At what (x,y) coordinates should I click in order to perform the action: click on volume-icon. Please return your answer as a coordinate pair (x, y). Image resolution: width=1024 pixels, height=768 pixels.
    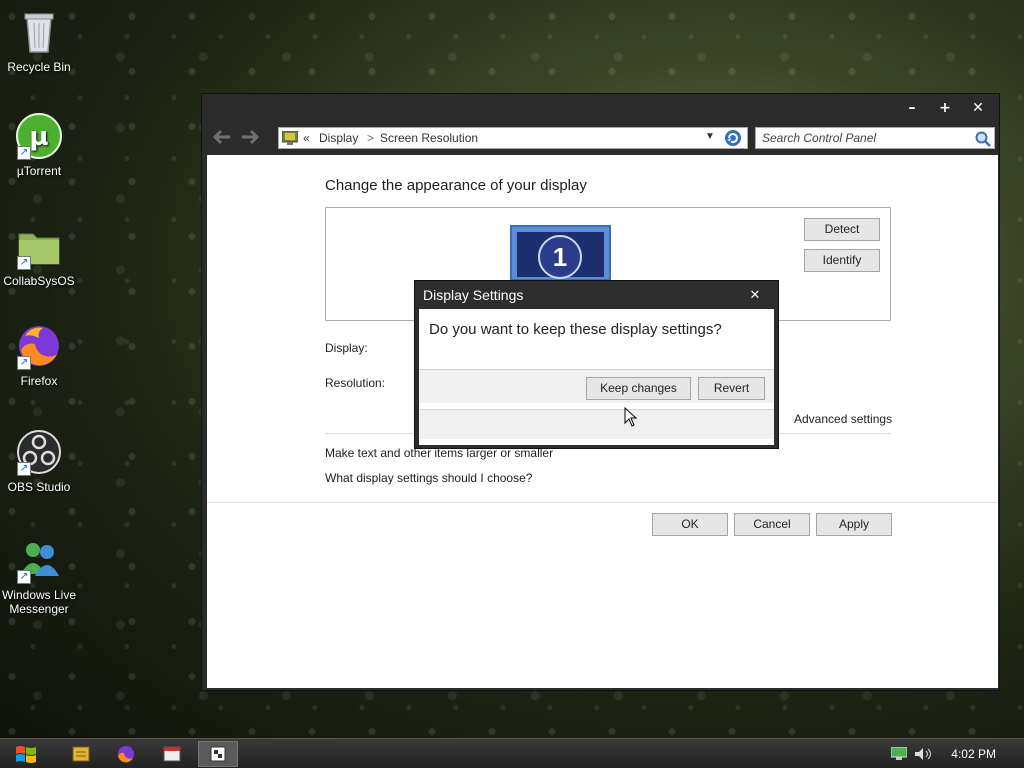
    Looking at the image, I should click on (923, 755).